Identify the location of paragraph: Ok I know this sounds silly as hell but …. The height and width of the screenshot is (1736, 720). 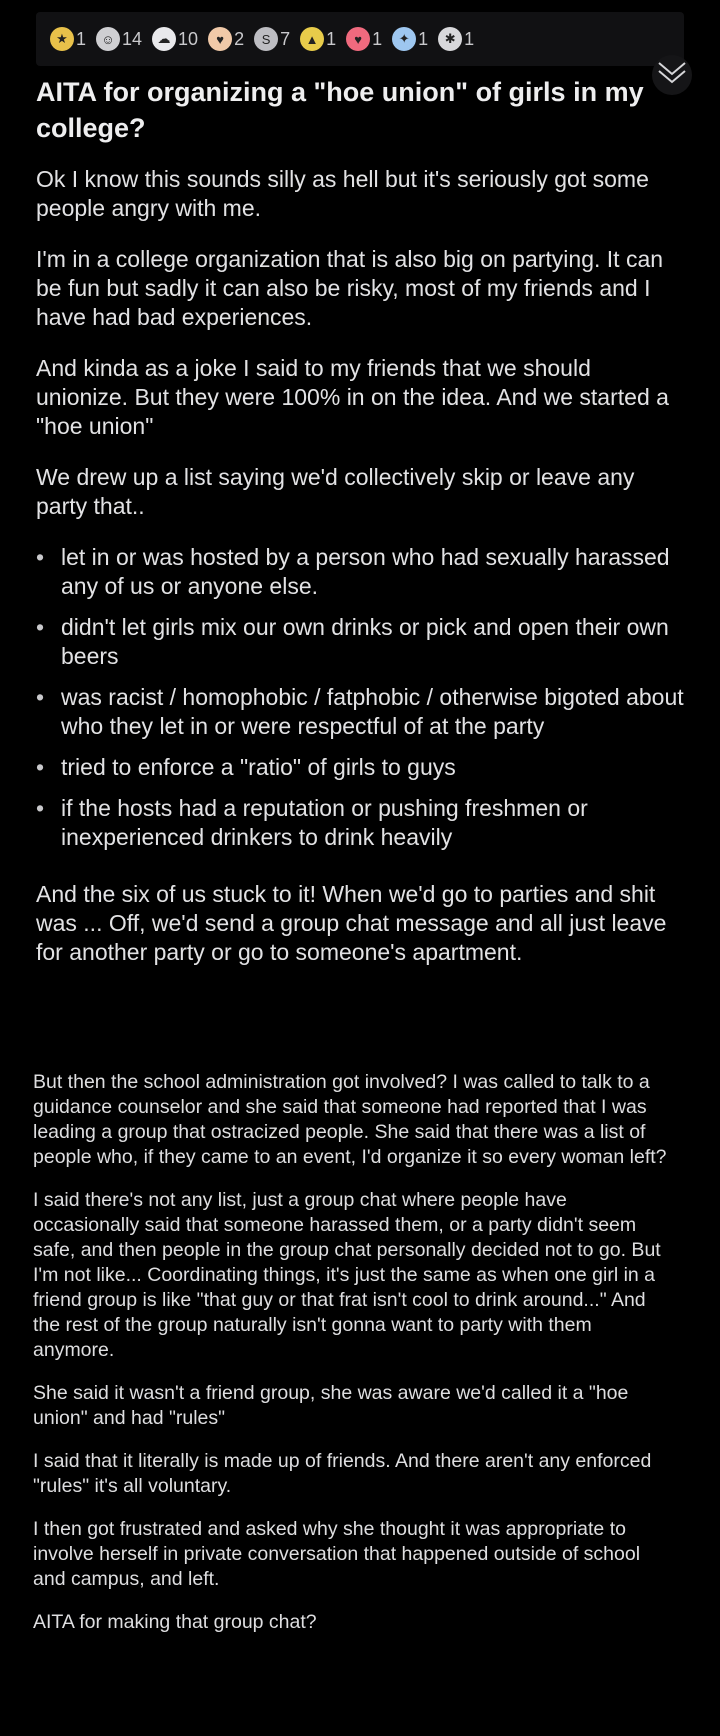
(342, 193).